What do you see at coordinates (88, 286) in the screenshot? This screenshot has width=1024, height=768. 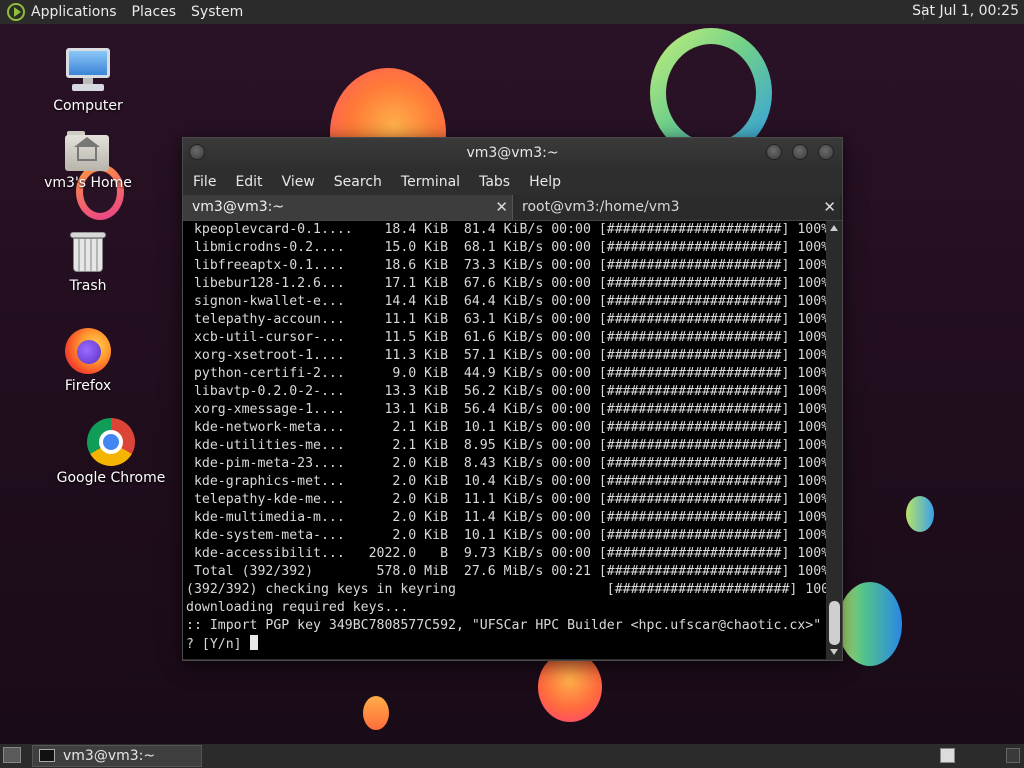 I see `desktop-icon-label: Trash` at bounding box center [88, 286].